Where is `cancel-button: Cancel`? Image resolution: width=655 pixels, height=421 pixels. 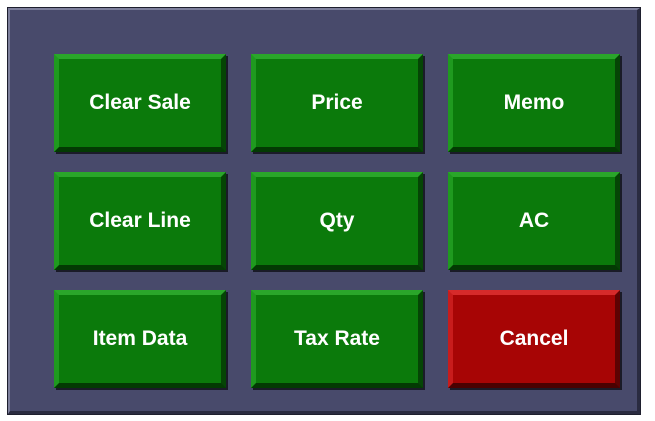
cancel-button: Cancel is located at coordinates (534, 339).